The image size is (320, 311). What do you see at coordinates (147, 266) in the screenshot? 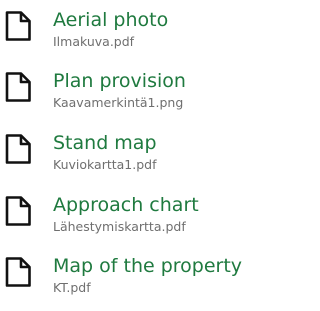
I see `file-title: Map of the property` at bounding box center [147, 266].